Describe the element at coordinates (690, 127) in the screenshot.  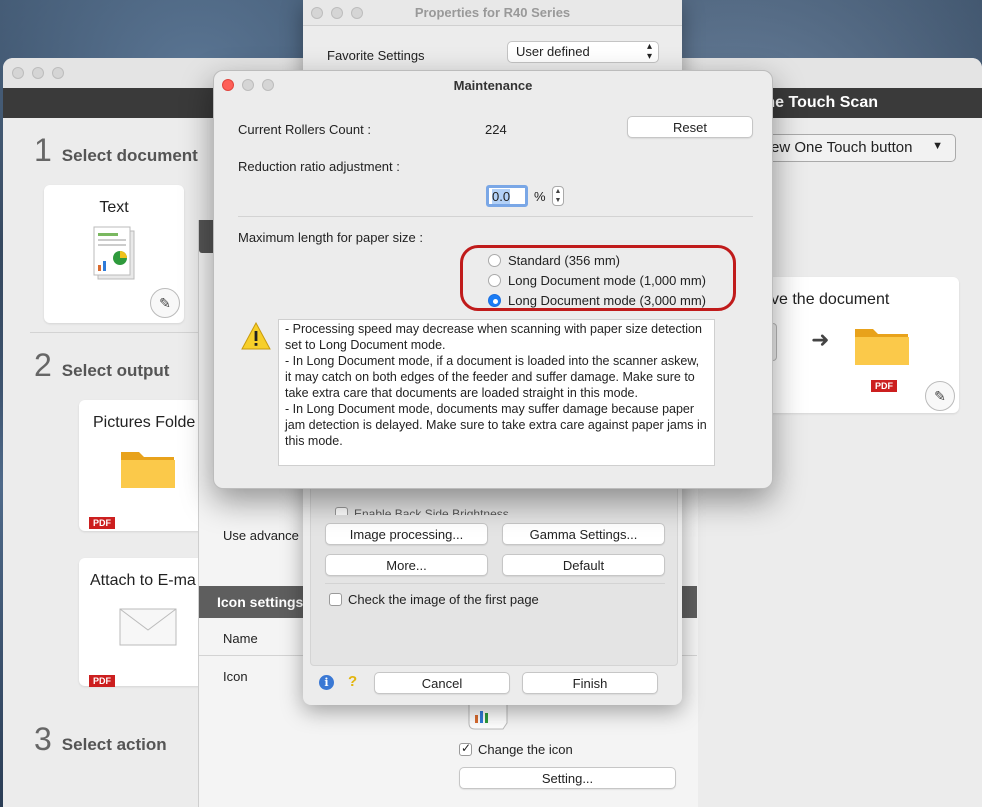
I see `reset-button: Reset` at that location.